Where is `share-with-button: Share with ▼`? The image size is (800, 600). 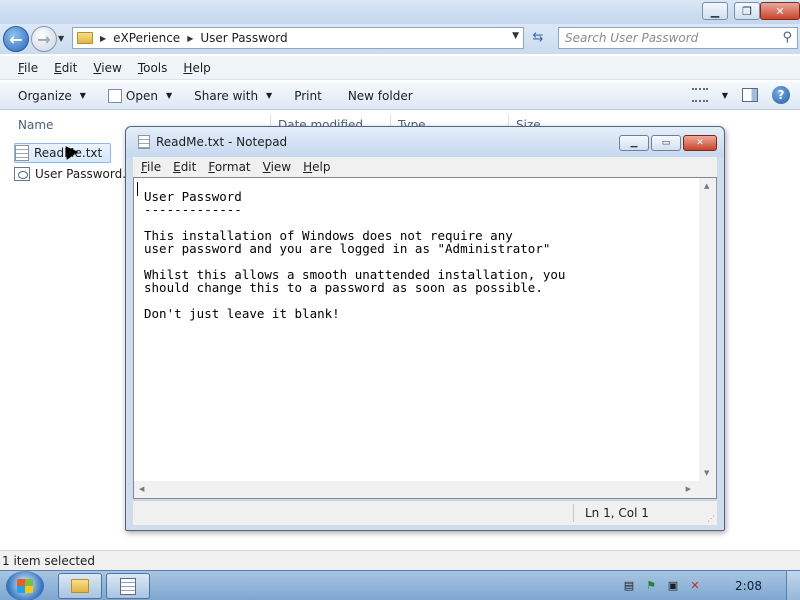 share-with-button: Share with ▼ is located at coordinates (233, 96).